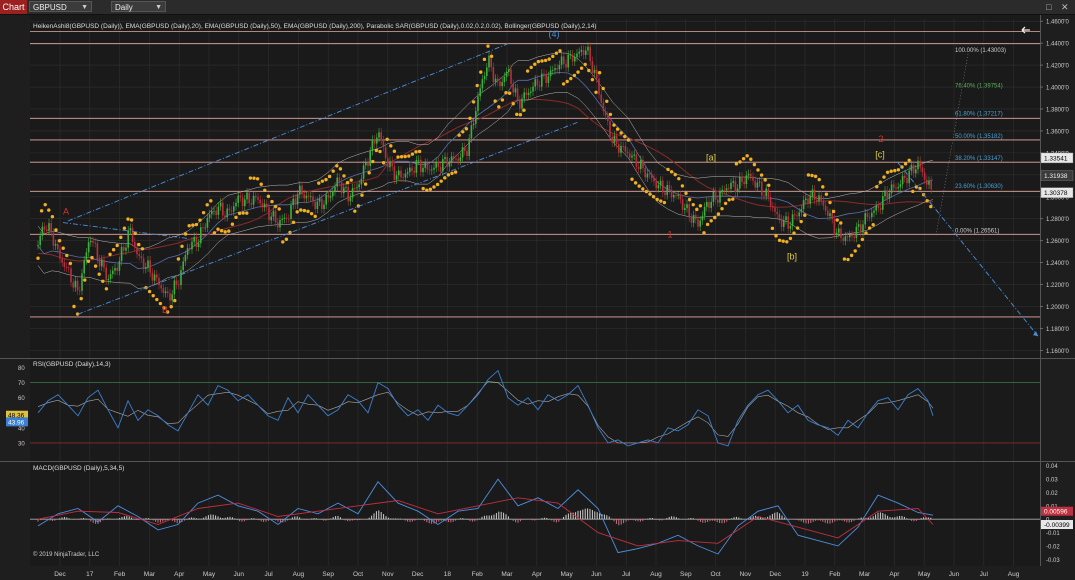  I want to click on price-y-tick-label: 1.1800'0, so click(1057, 330).